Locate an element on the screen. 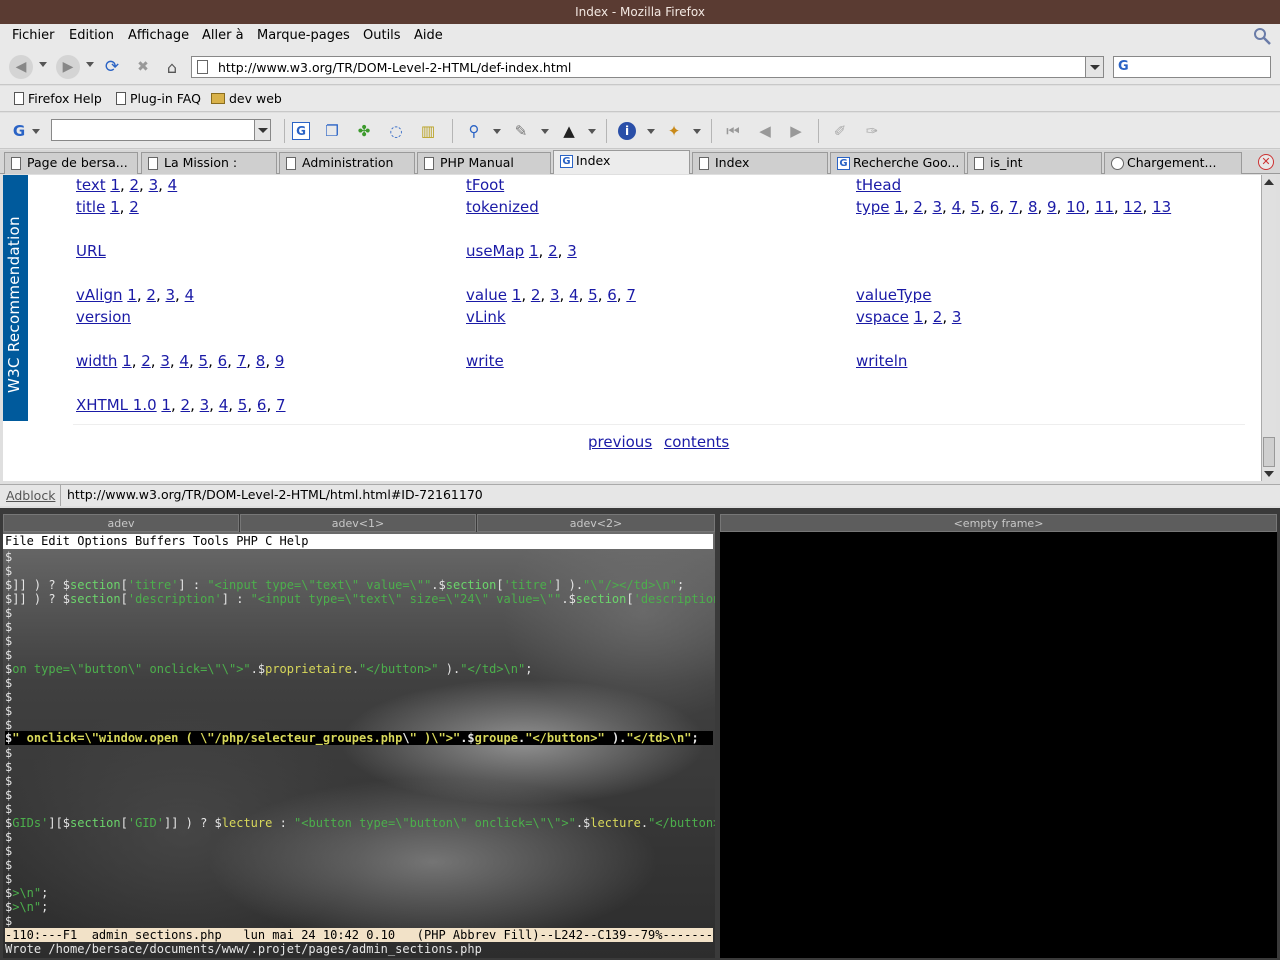 The height and width of the screenshot is (960, 1280). adblock-button: Adblock is located at coordinates (30, 495).